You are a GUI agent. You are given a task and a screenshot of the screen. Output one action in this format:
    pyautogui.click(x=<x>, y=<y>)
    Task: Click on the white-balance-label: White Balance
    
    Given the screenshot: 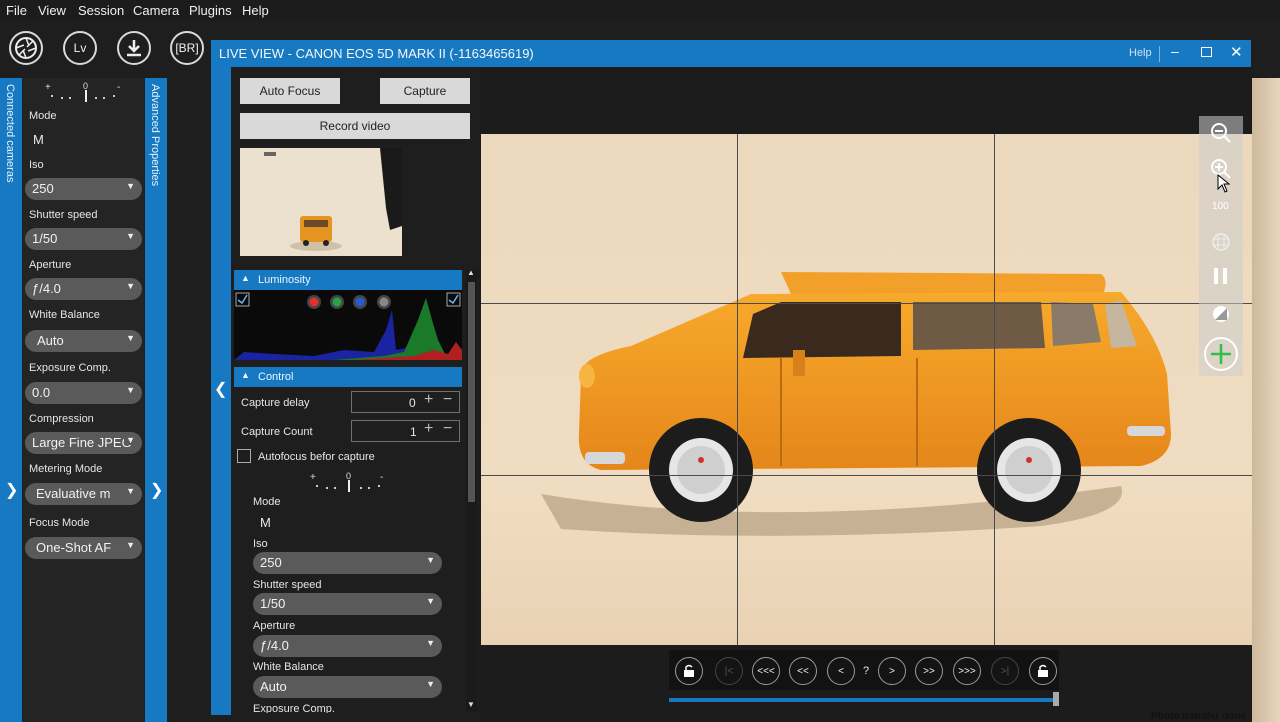 What is the action you would take?
    pyautogui.click(x=64, y=315)
    